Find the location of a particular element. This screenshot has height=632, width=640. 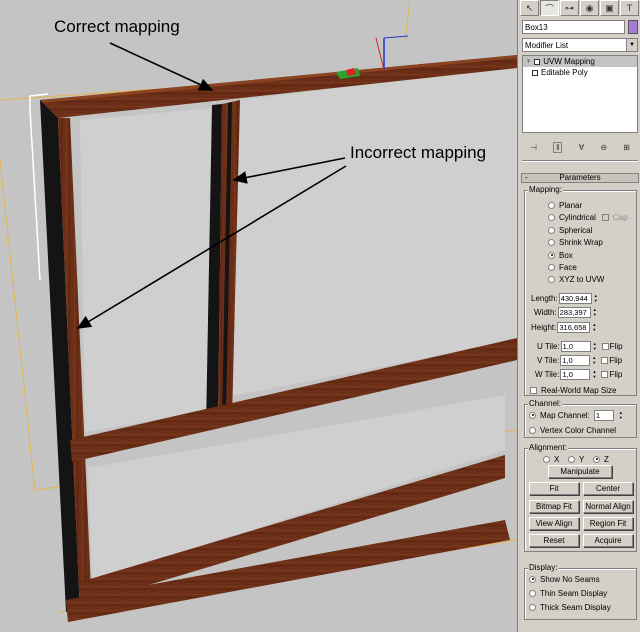

cap-checkbox is located at coordinates (605, 217).